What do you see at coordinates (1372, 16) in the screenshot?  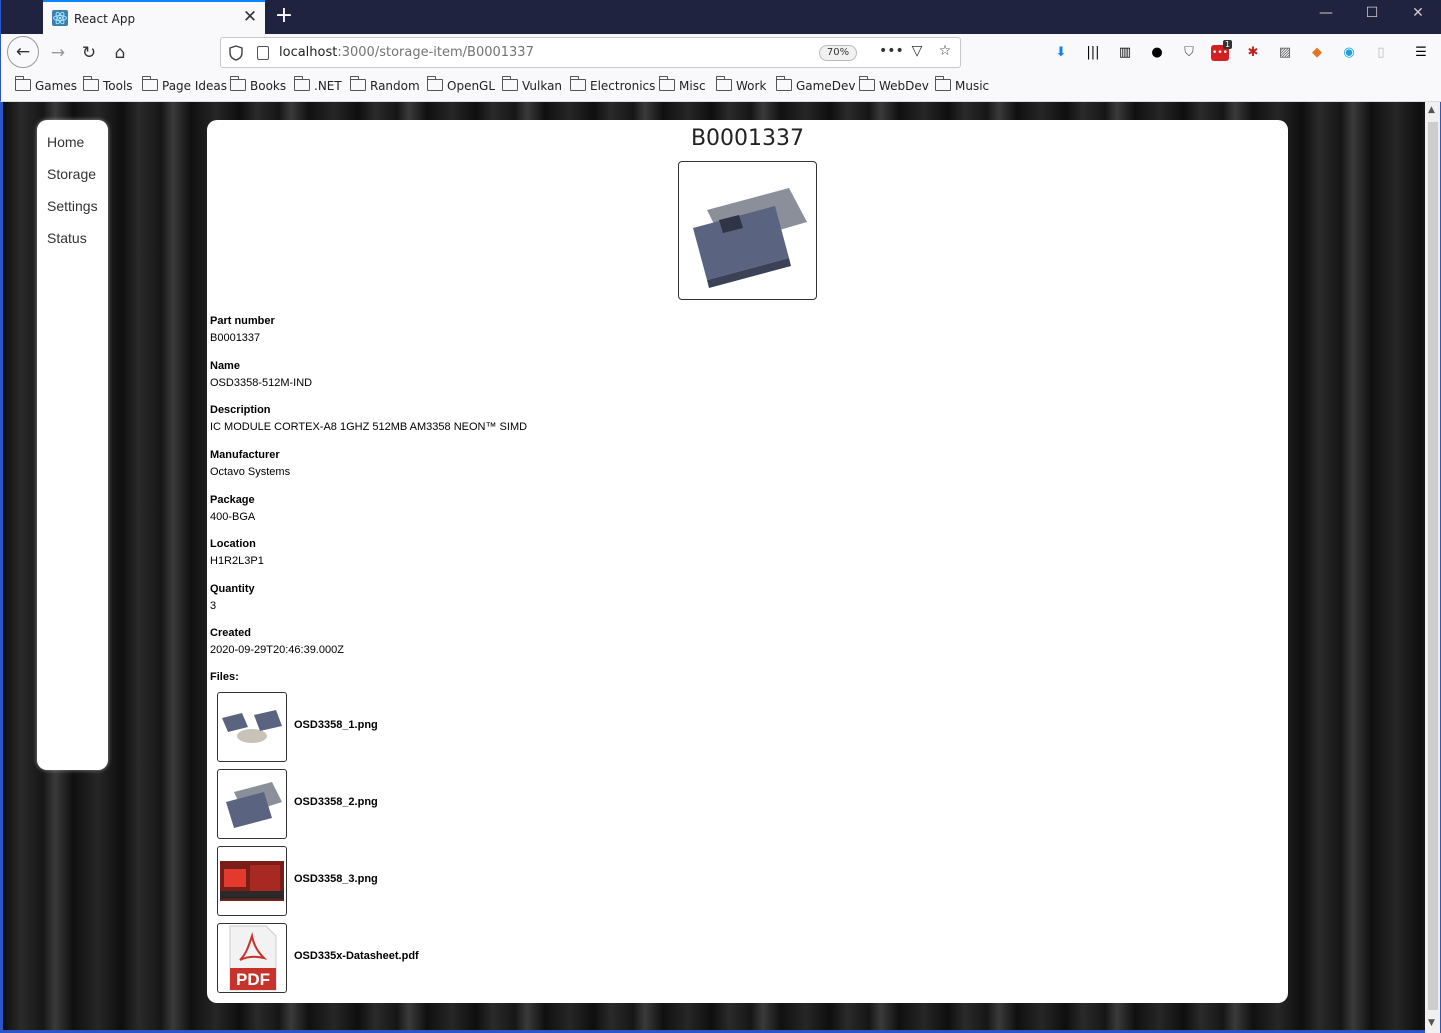 I see `maximize-icon: ☐` at bounding box center [1372, 16].